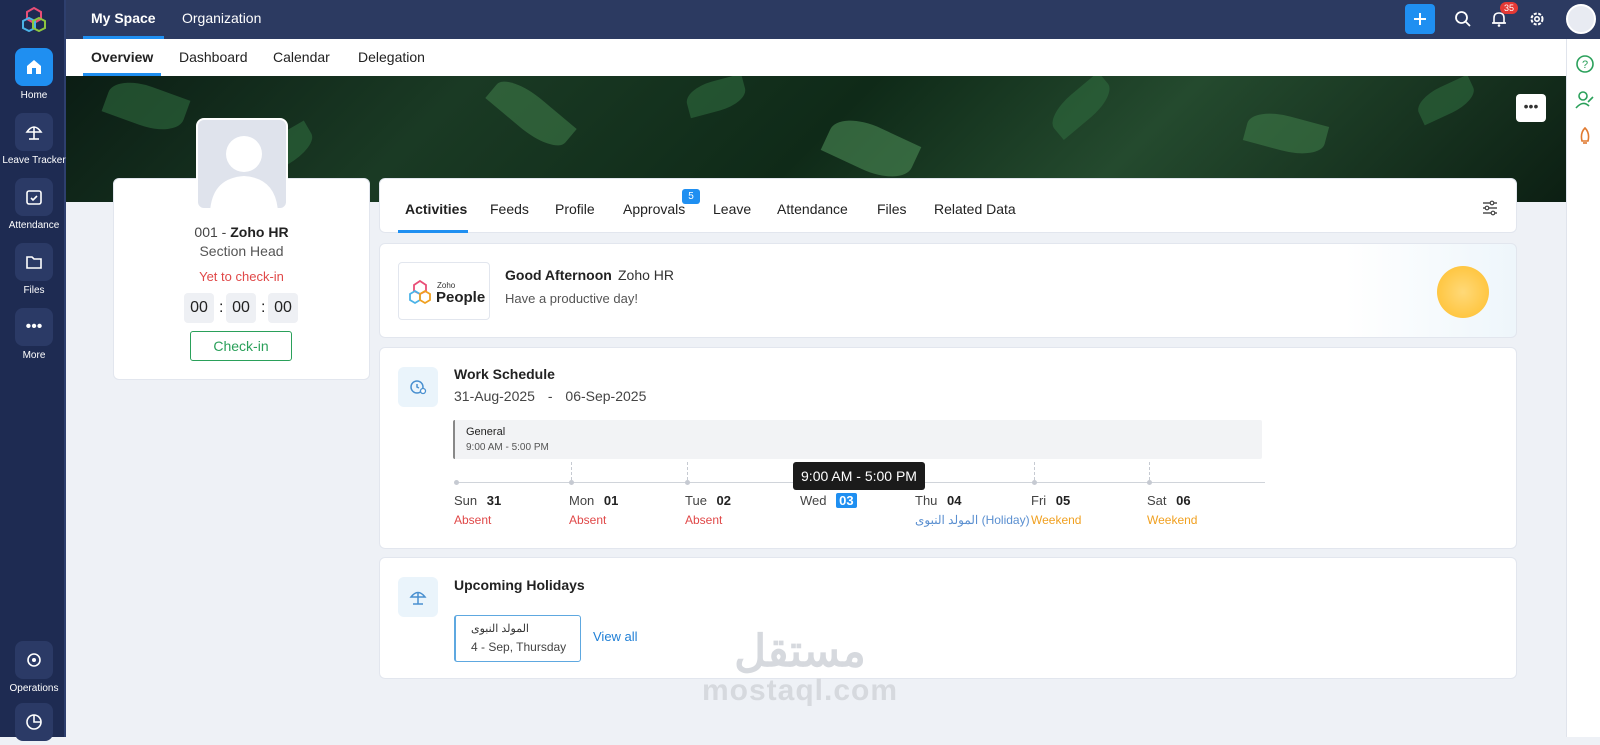 This screenshot has width=1600, height=745. Describe the element at coordinates (213, 57) in the screenshot. I see `tab-dashboard: Dashboard` at that location.